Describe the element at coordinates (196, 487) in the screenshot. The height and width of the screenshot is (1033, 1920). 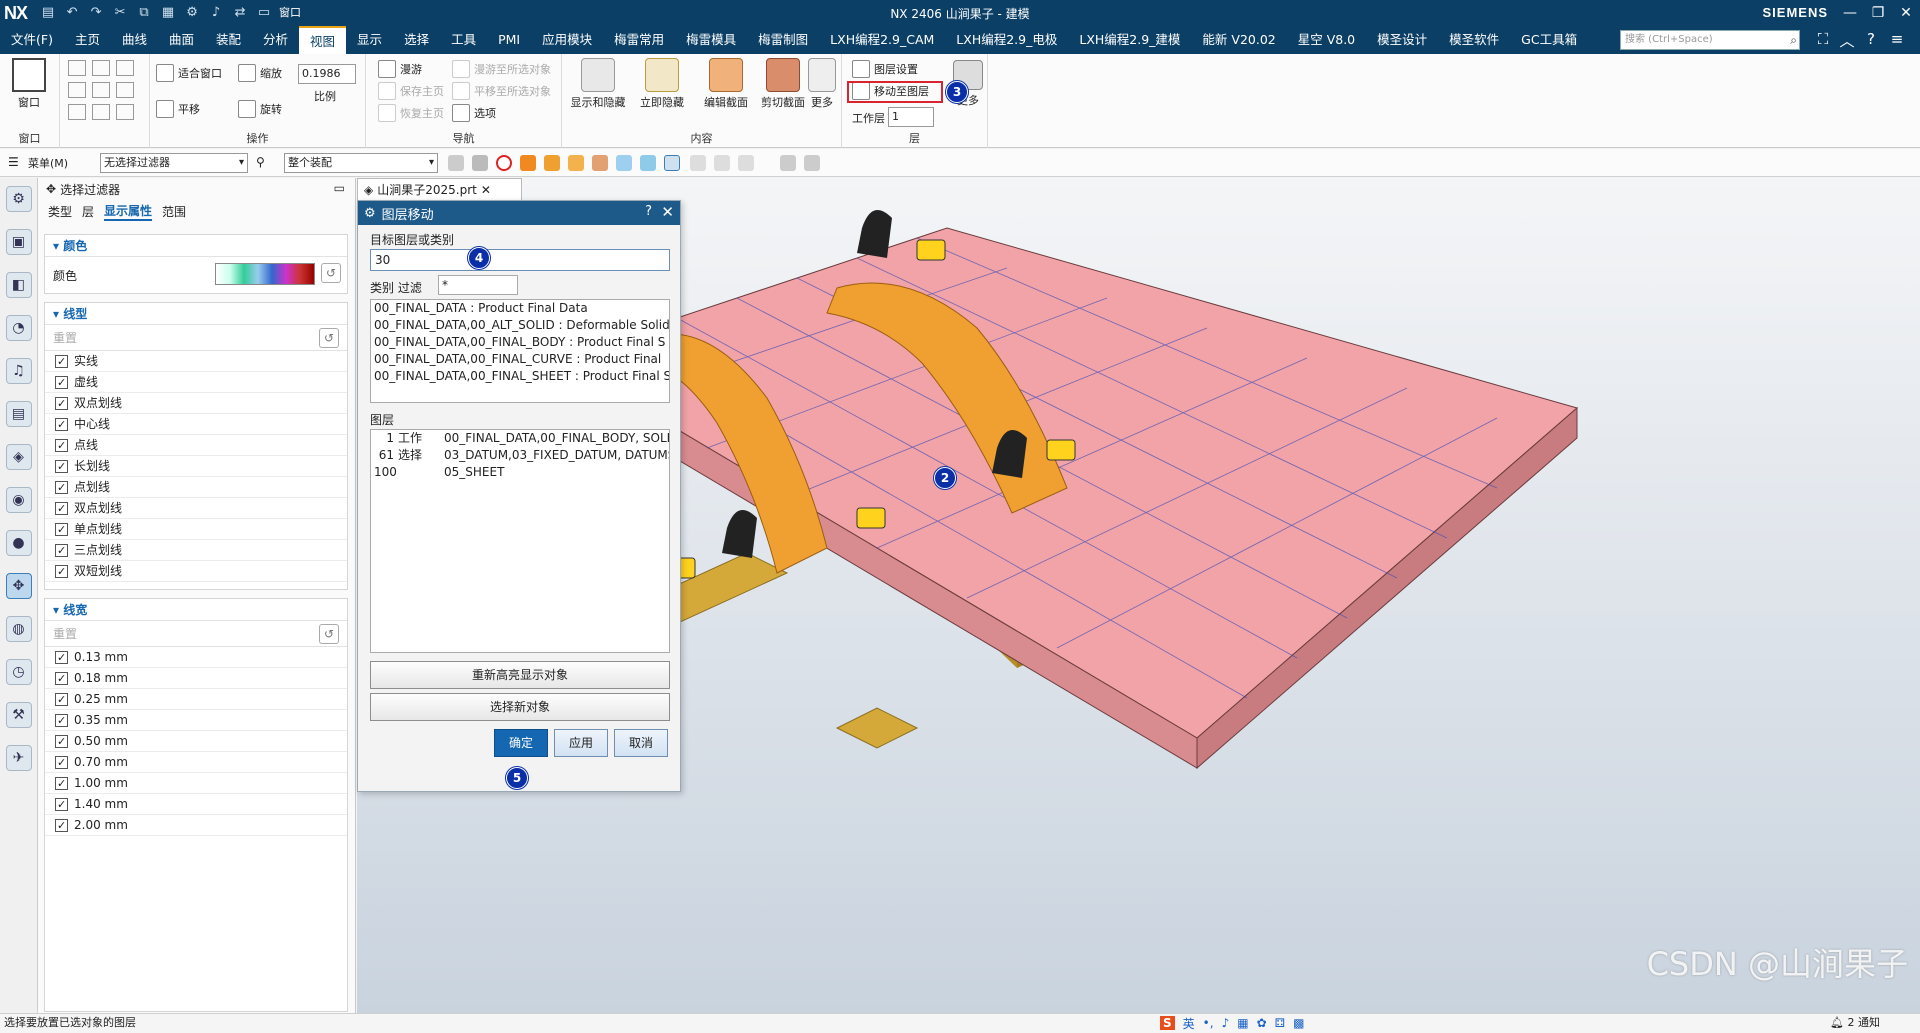
I see `filter-row: 点划线` at that location.